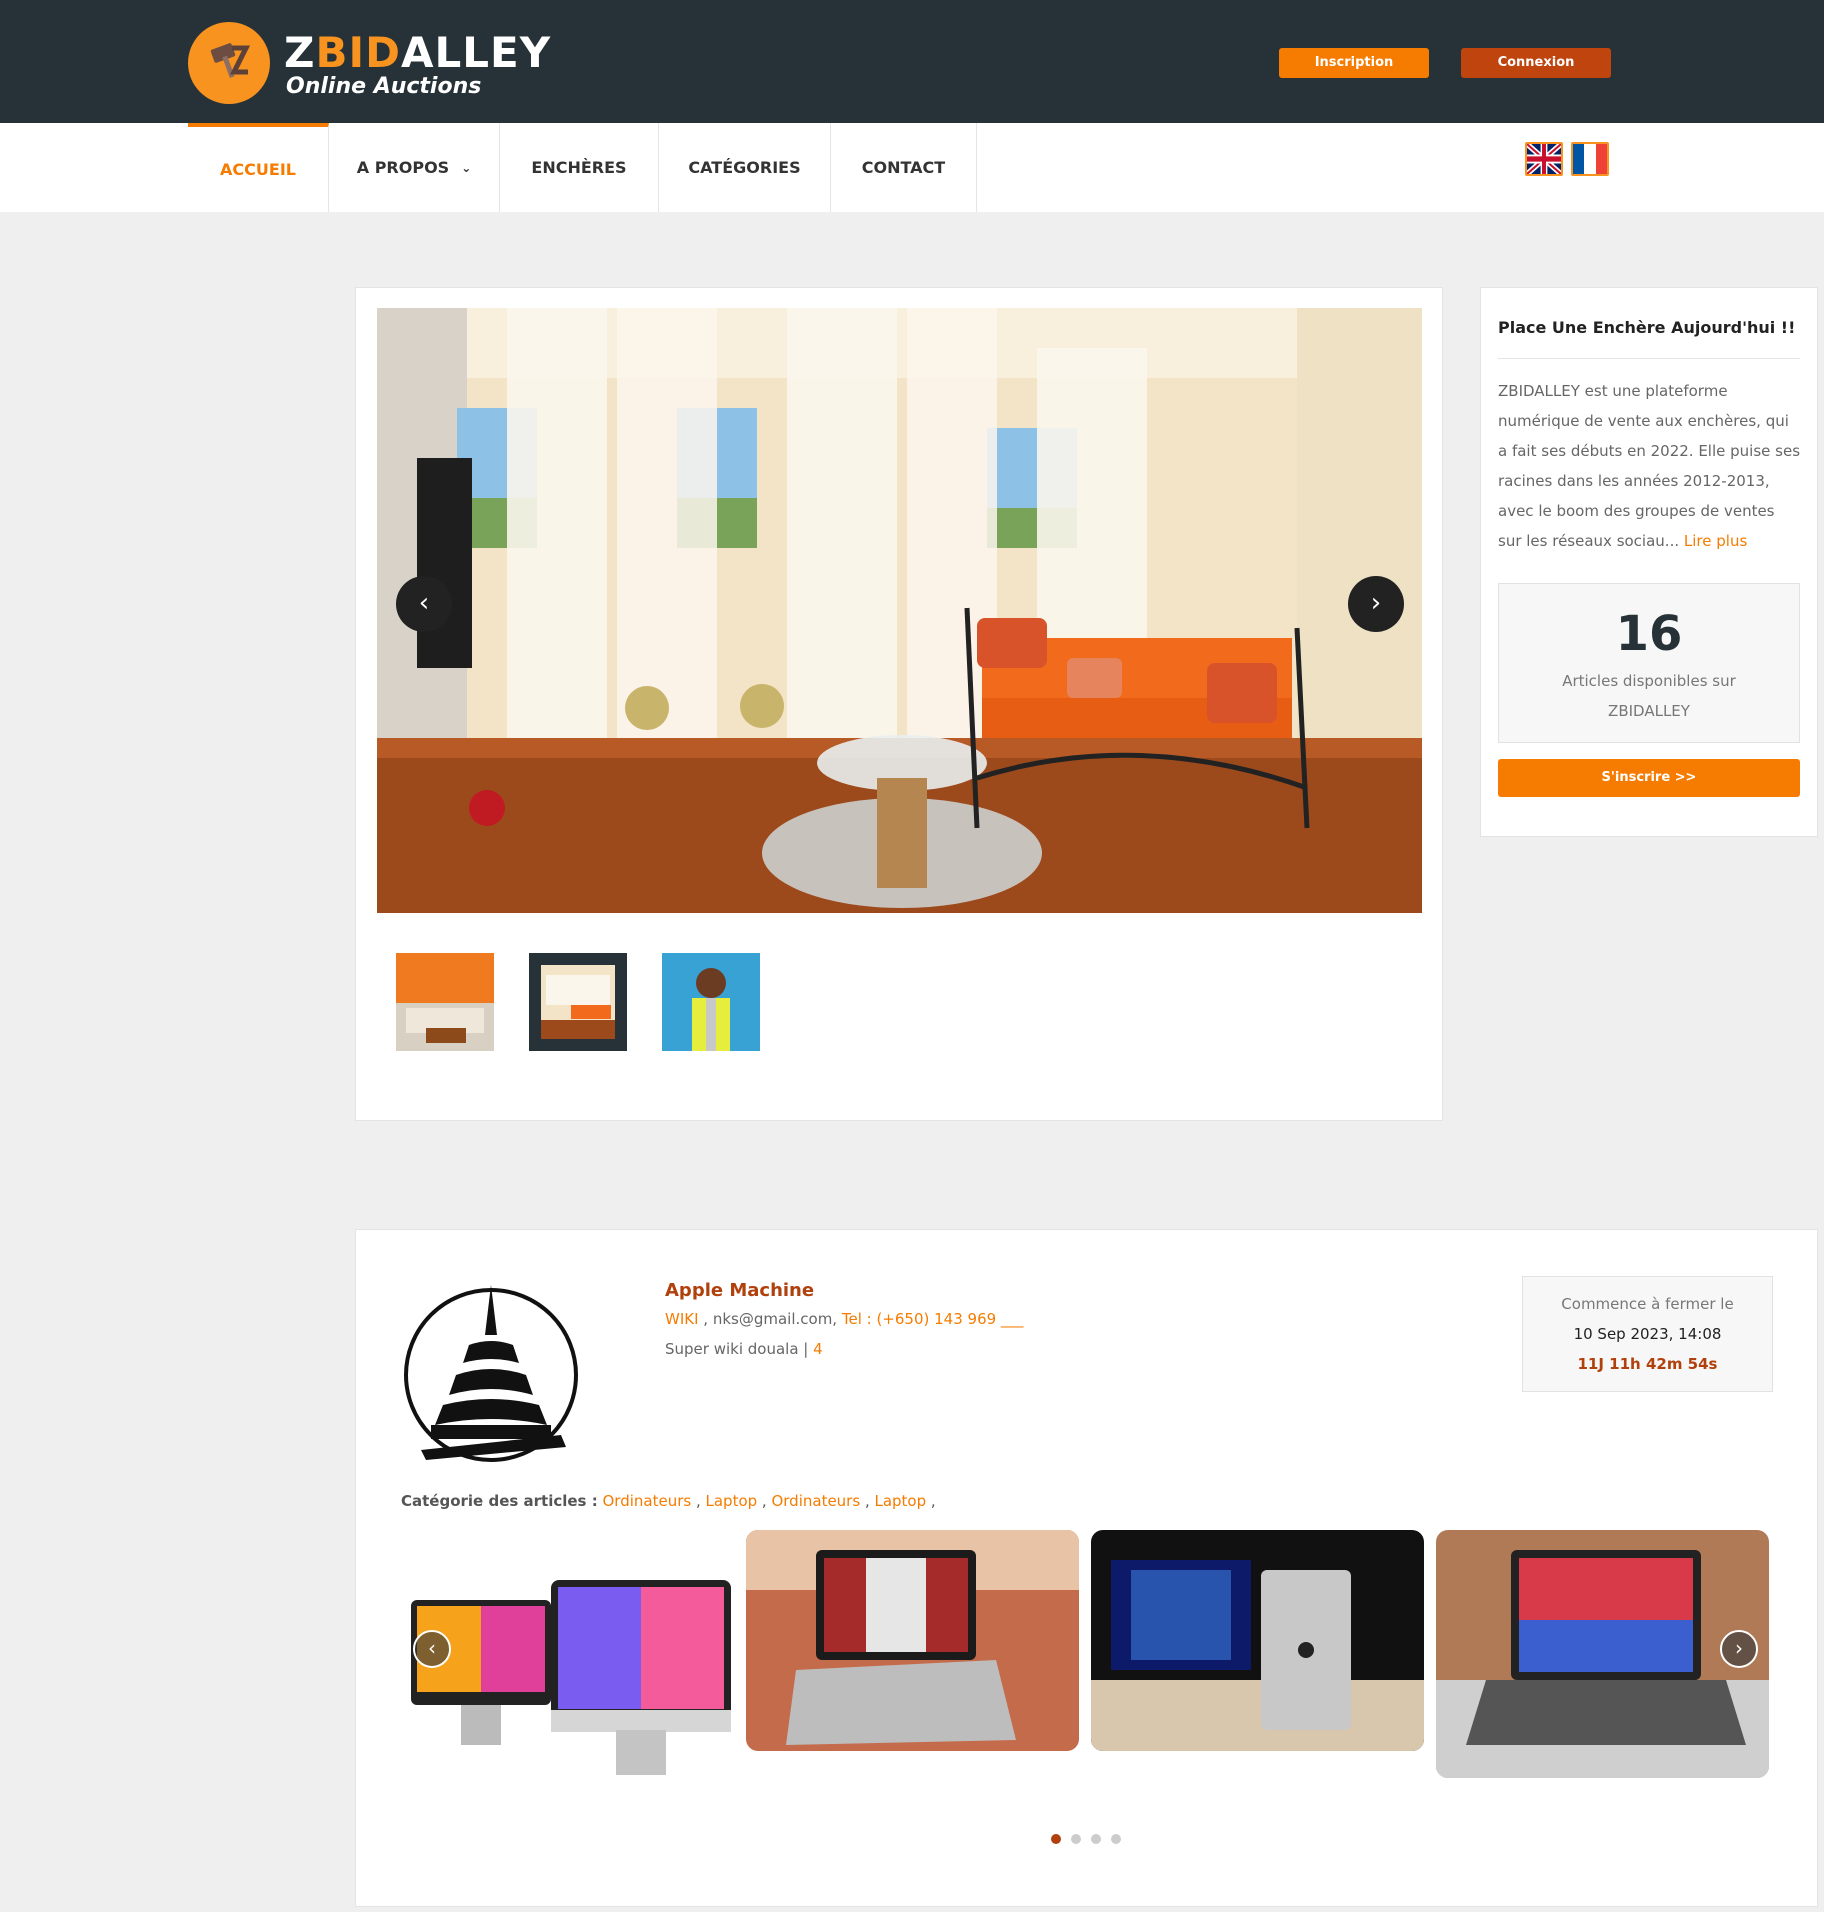 The image size is (1824, 1912). I want to click on nav-label: CONTACT, so click(903, 167).